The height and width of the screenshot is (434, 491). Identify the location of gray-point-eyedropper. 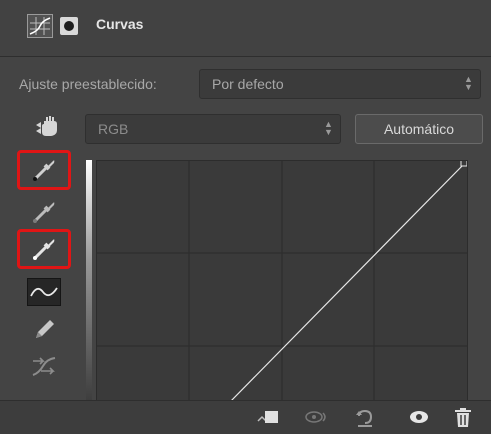
(44, 212).